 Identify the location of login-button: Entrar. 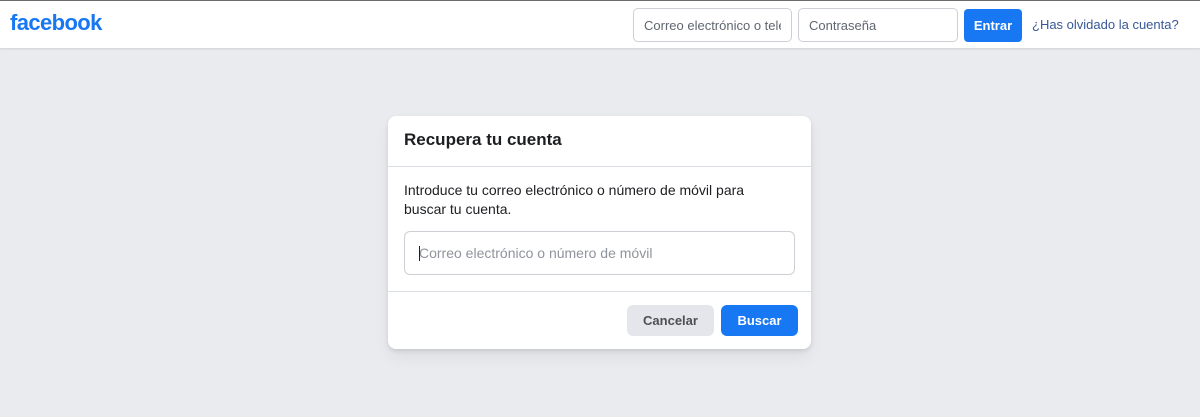
(993, 25).